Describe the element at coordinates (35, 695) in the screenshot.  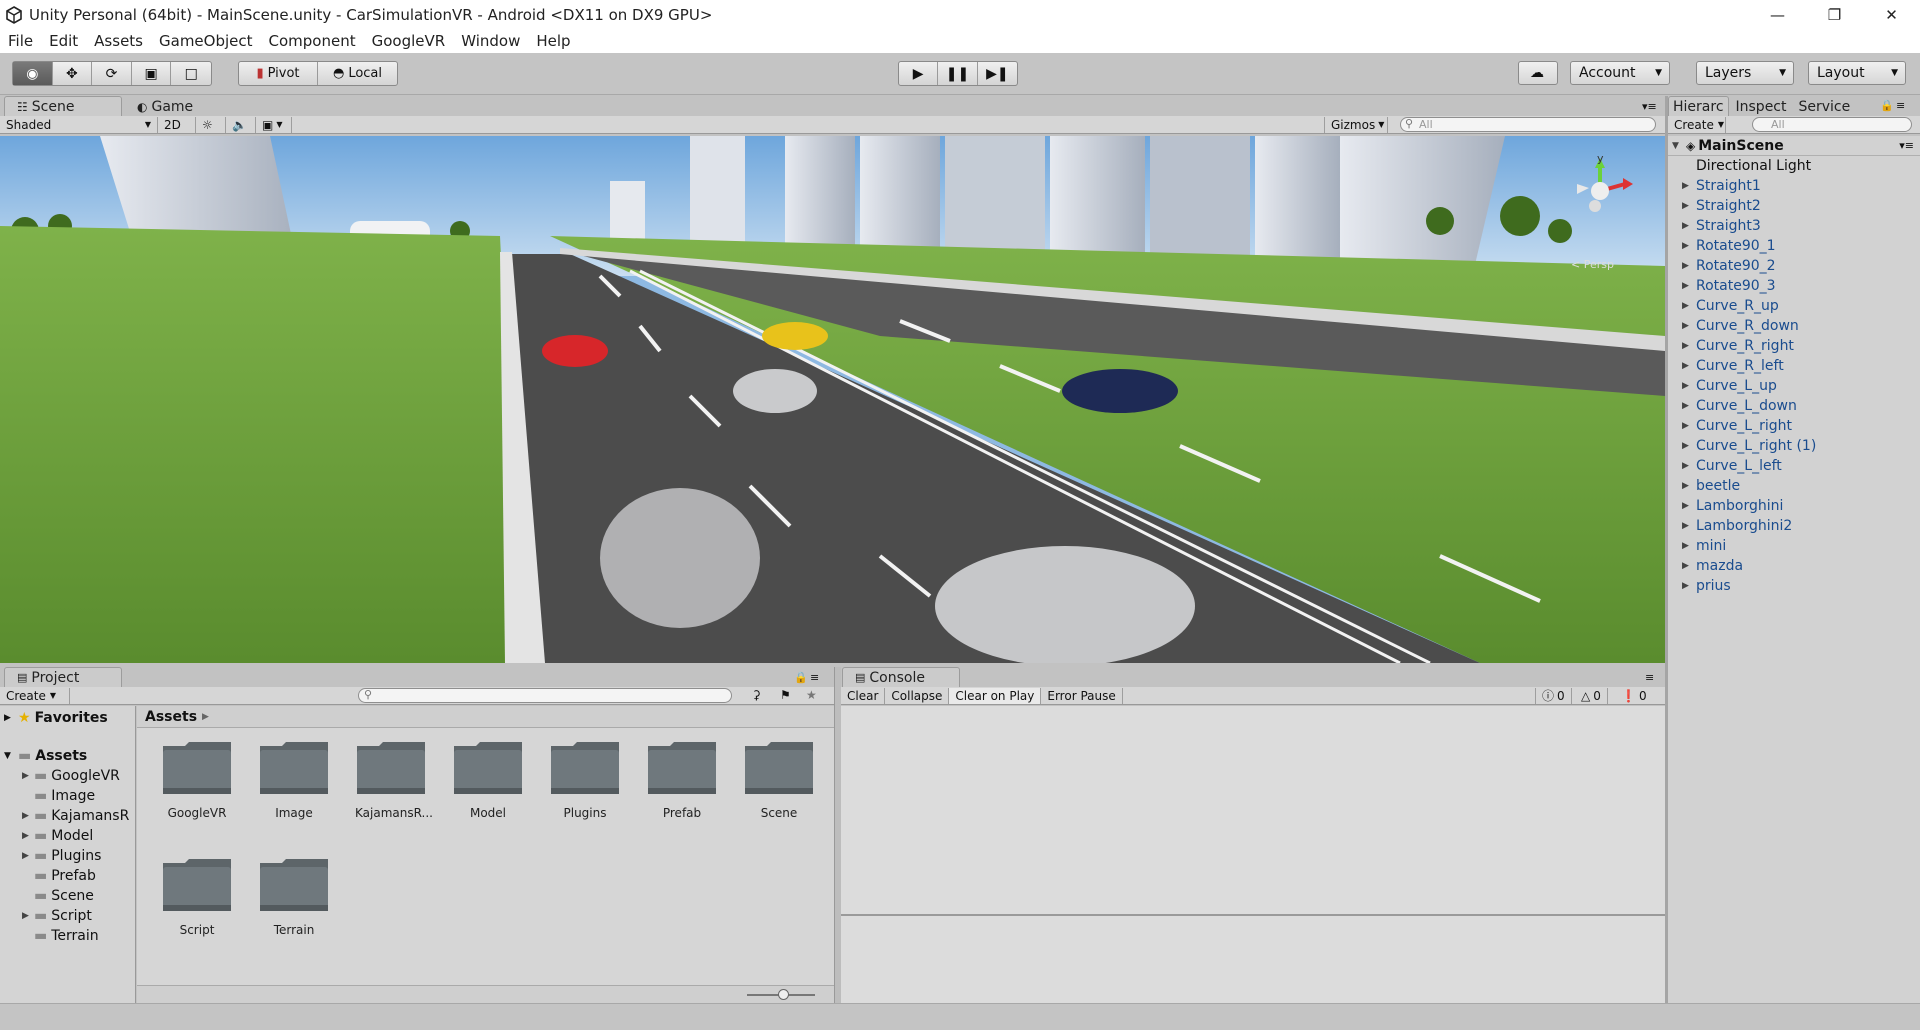
I see `project-create-dropdown: Create ▼` at that location.